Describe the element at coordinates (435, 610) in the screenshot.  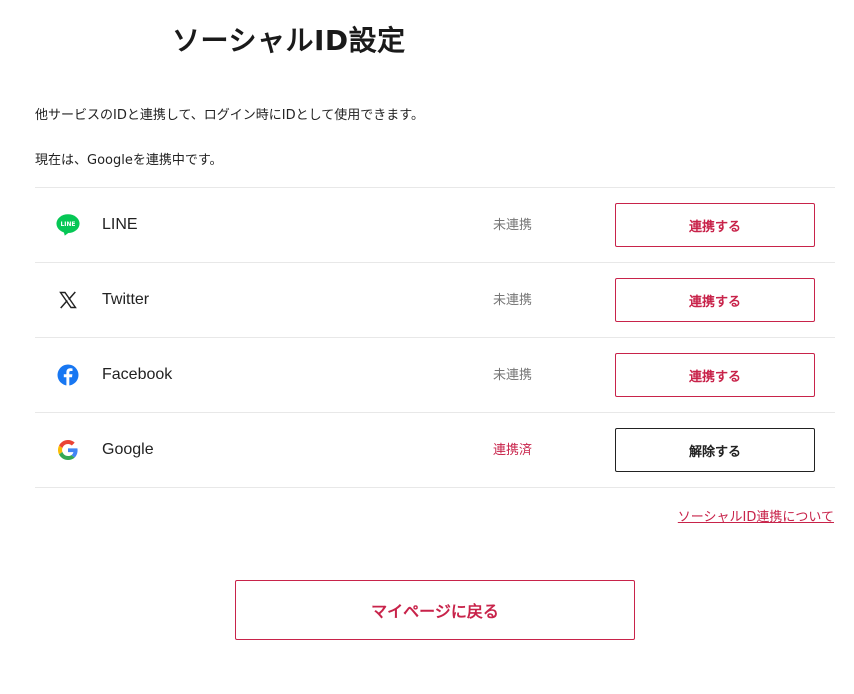
I see `back-to-mypage-button: マイページに戻る` at that location.